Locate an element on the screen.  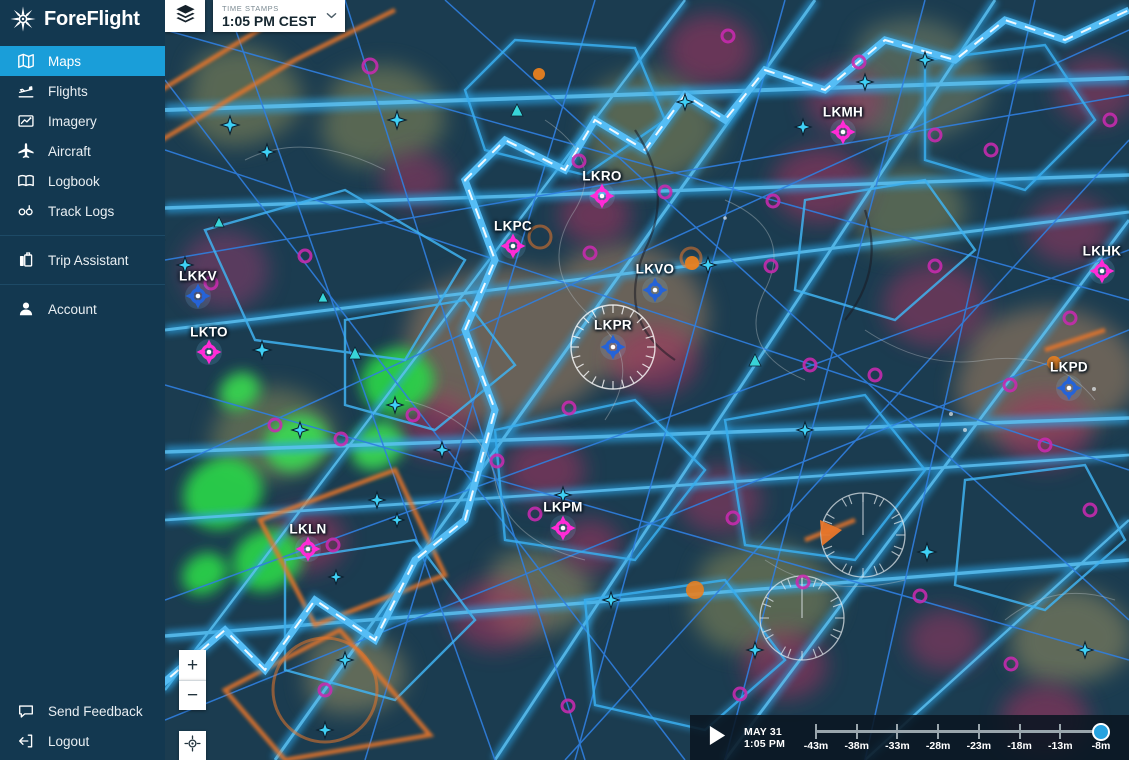
sidebar-item-flights: Flights is located at coordinates (82, 91).